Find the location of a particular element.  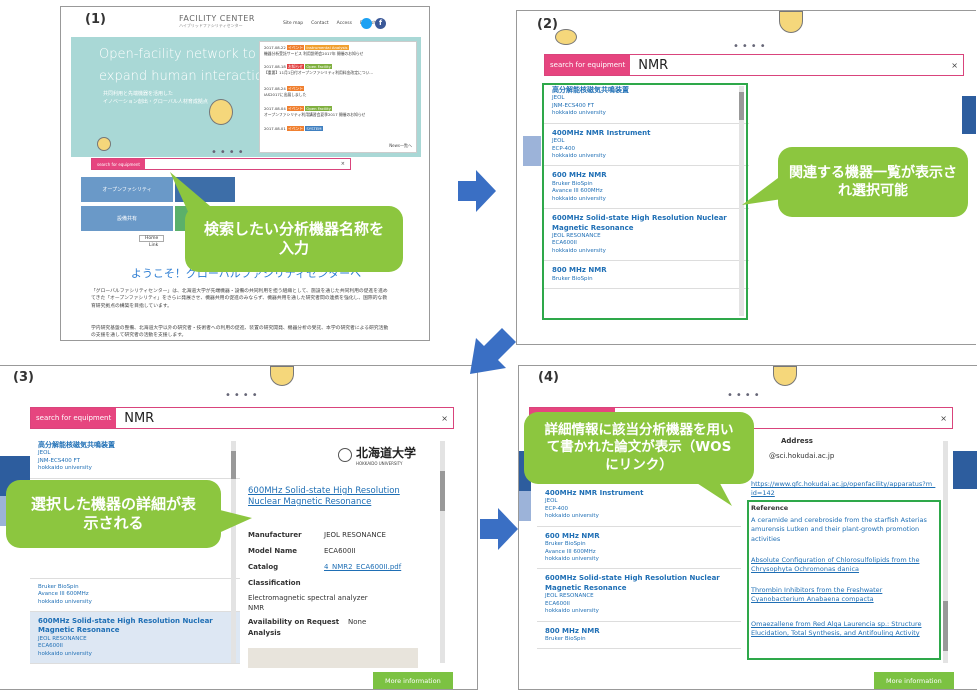

hero-line-1: Open-facility network to is located at coordinates (177, 54).